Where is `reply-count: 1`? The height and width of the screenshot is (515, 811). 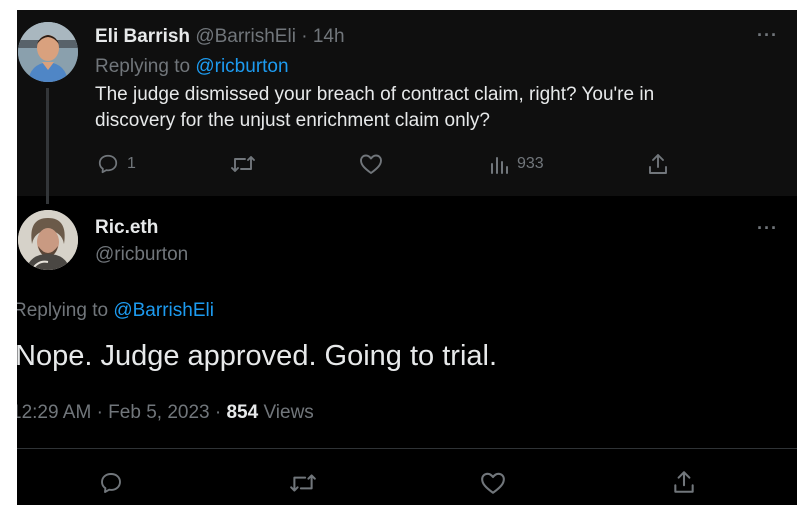
reply-count: 1 is located at coordinates (131, 163).